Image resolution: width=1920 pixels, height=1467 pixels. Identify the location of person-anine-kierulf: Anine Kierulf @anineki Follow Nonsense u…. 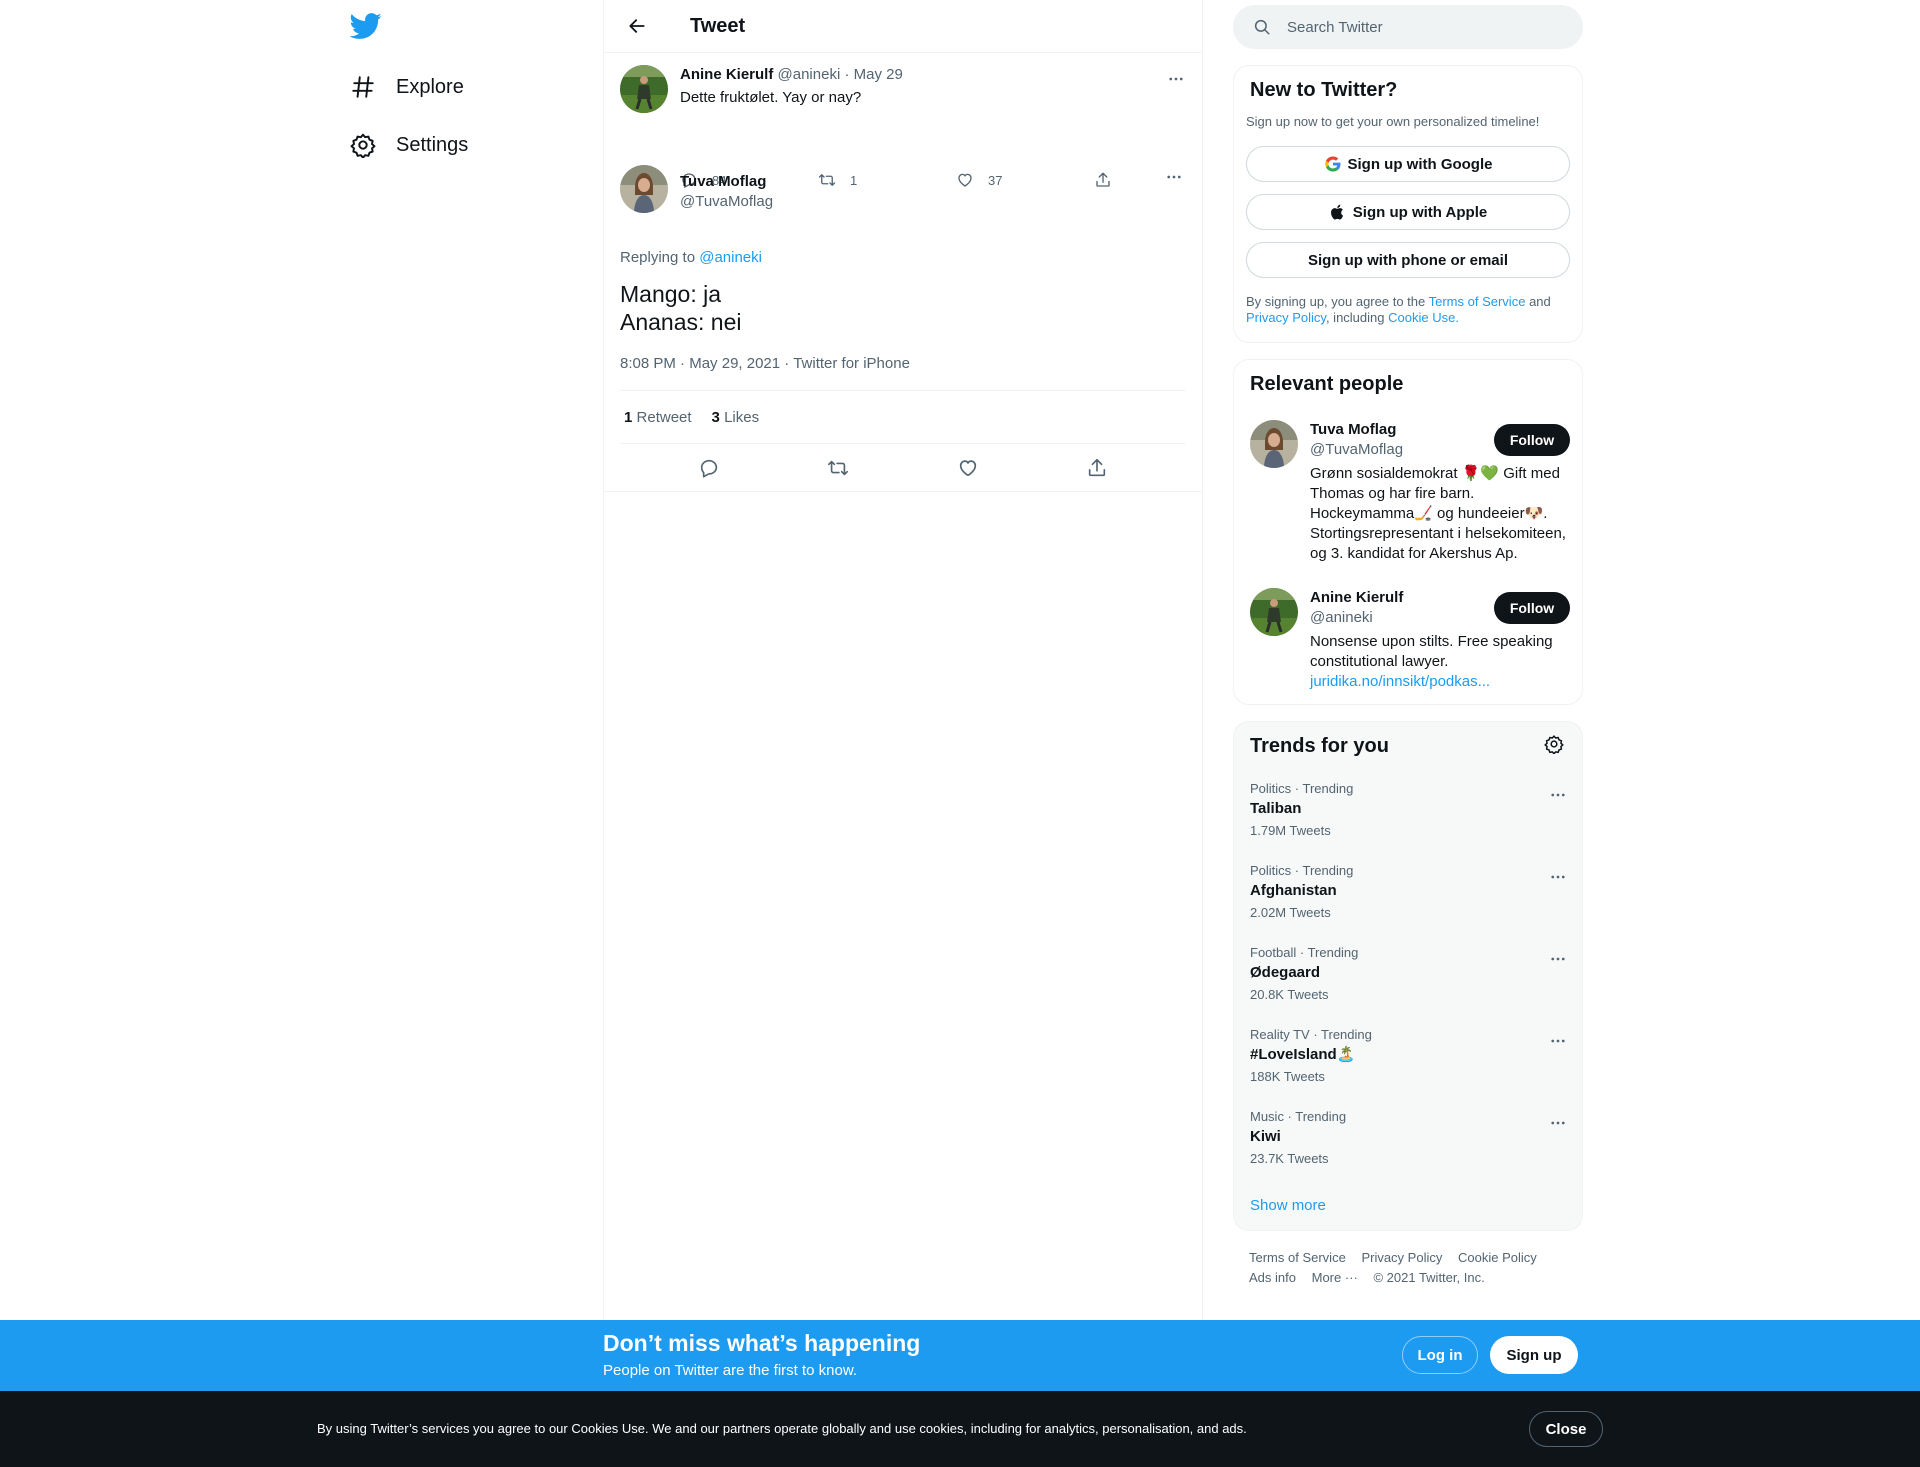
(1410, 643).